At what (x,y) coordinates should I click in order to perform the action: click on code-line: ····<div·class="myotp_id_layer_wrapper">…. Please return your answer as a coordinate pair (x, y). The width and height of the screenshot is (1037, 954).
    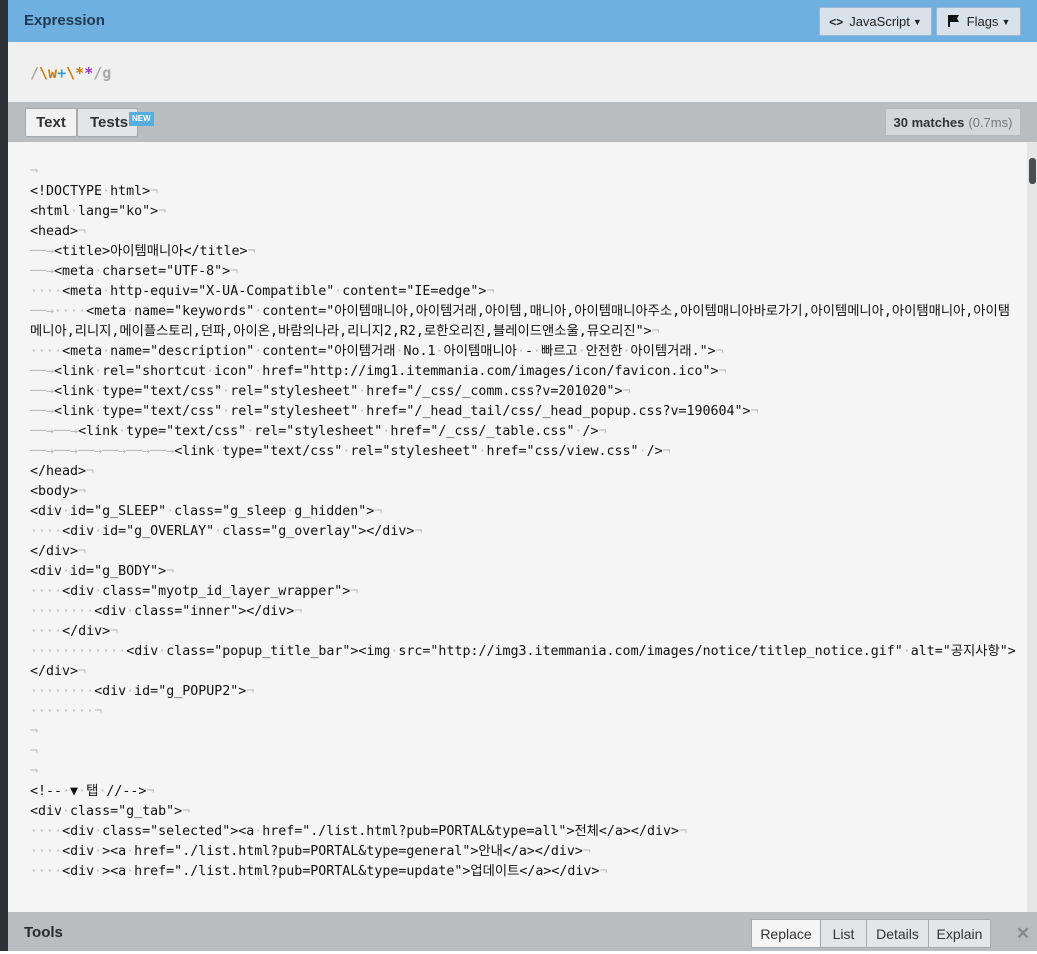
    Looking at the image, I should click on (194, 591).